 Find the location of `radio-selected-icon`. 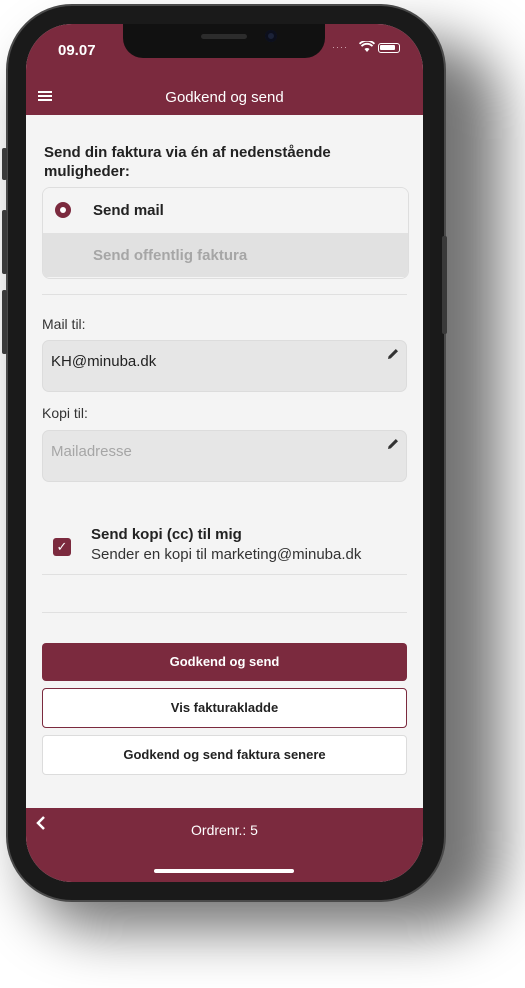

radio-selected-icon is located at coordinates (63, 210).